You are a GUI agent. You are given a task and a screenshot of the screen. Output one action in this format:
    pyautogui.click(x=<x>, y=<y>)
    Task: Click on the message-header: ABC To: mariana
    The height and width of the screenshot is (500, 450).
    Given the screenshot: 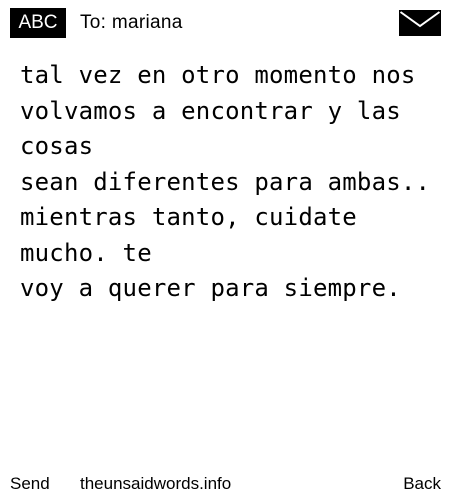 What is the action you would take?
    pyautogui.click(x=225, y=23)
    